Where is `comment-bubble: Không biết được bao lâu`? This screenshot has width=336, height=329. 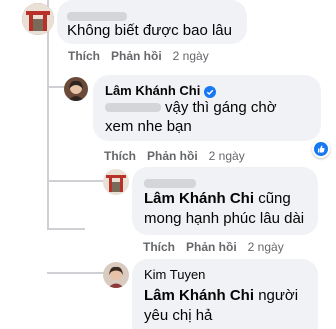 comment-bubble: Không biết được bao lâu is located at coordinates (152, 22).